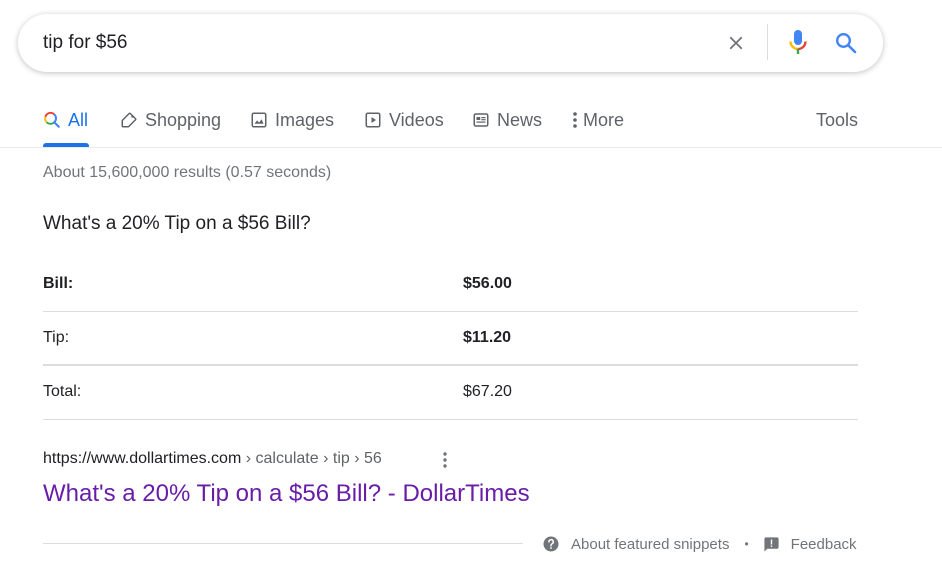 The height and width of the screenshot is (580, 942). I want to click on voice-search-button, so click(798, 43).